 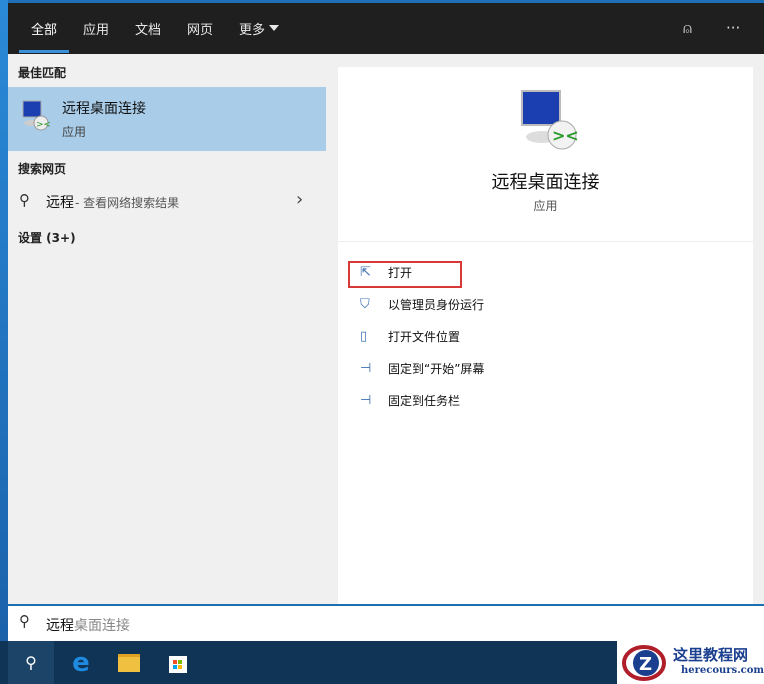 I want to click on watermark-logo: Z 这里教程网 herecours.com, so click(x=690, y=662).